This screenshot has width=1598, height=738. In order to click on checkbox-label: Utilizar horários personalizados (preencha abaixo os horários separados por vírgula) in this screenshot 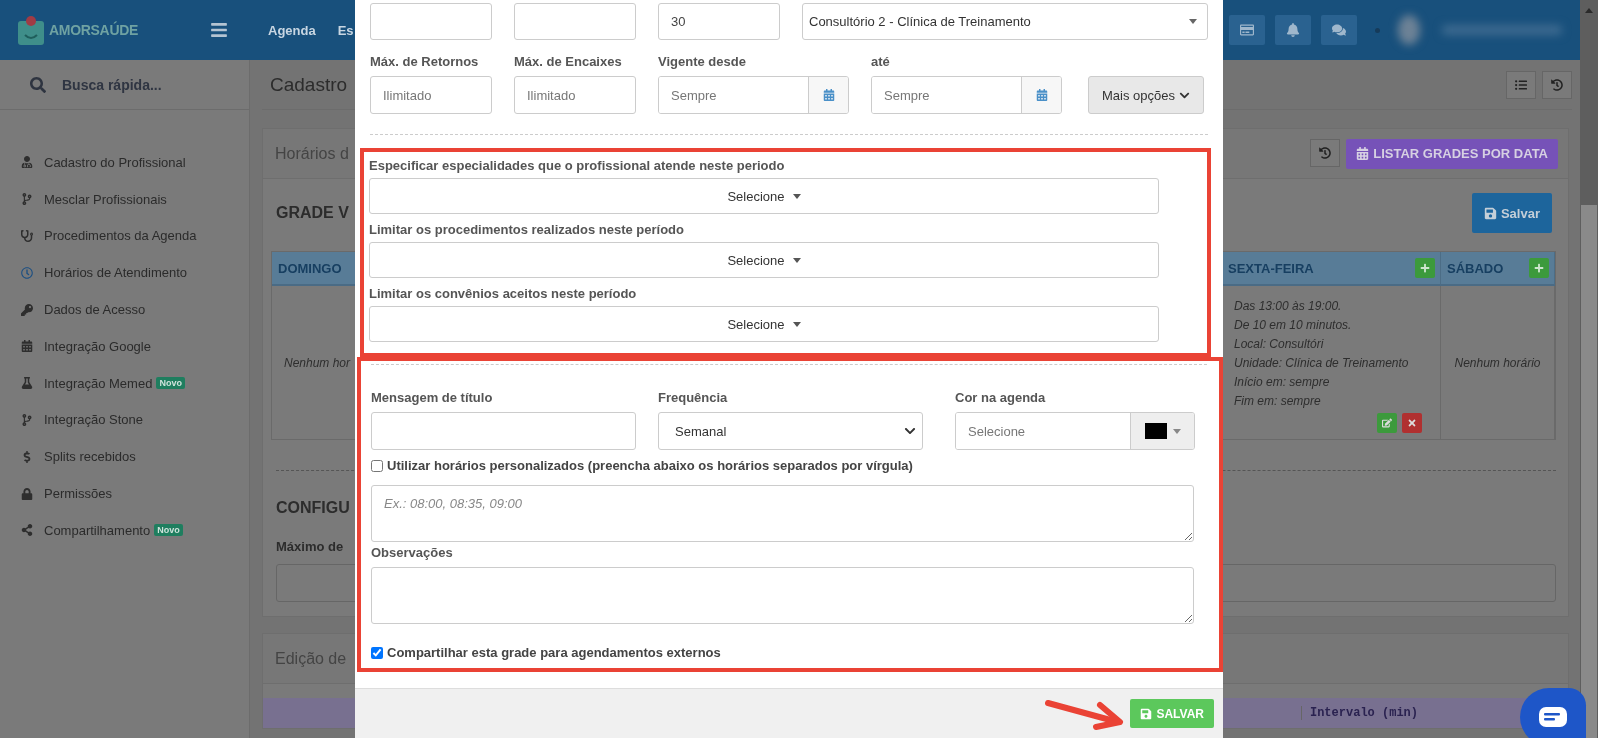, I will do `click(650, 465)`.